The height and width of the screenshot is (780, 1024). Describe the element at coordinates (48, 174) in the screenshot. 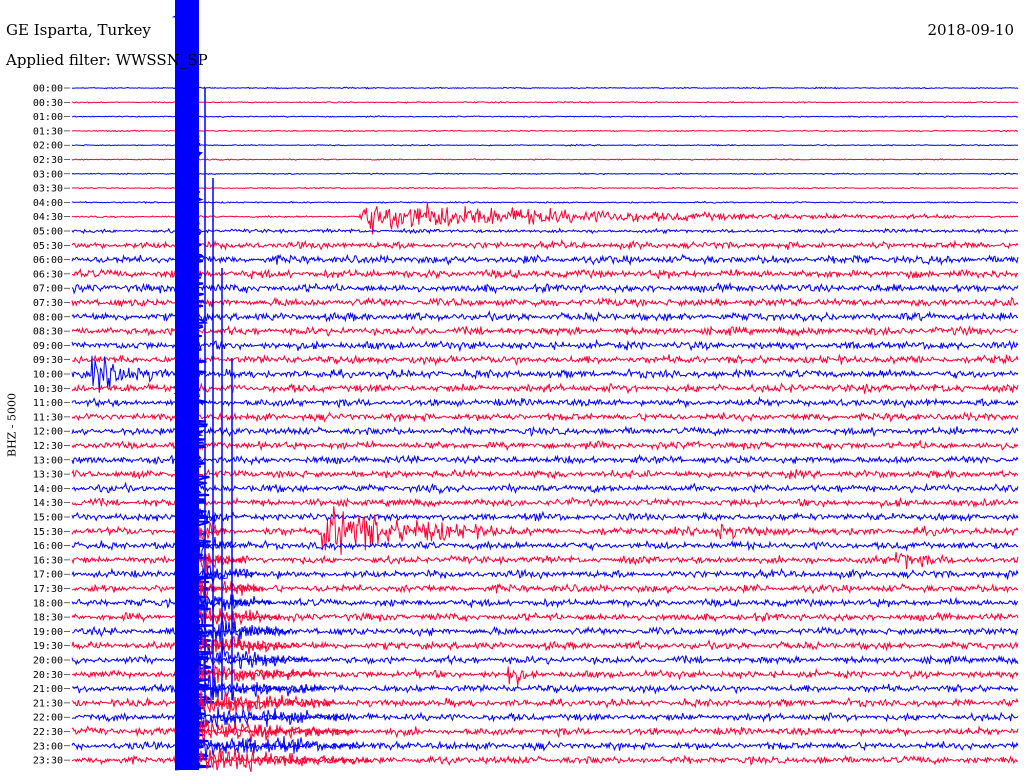

I see `row-label: 03:00` at that location.